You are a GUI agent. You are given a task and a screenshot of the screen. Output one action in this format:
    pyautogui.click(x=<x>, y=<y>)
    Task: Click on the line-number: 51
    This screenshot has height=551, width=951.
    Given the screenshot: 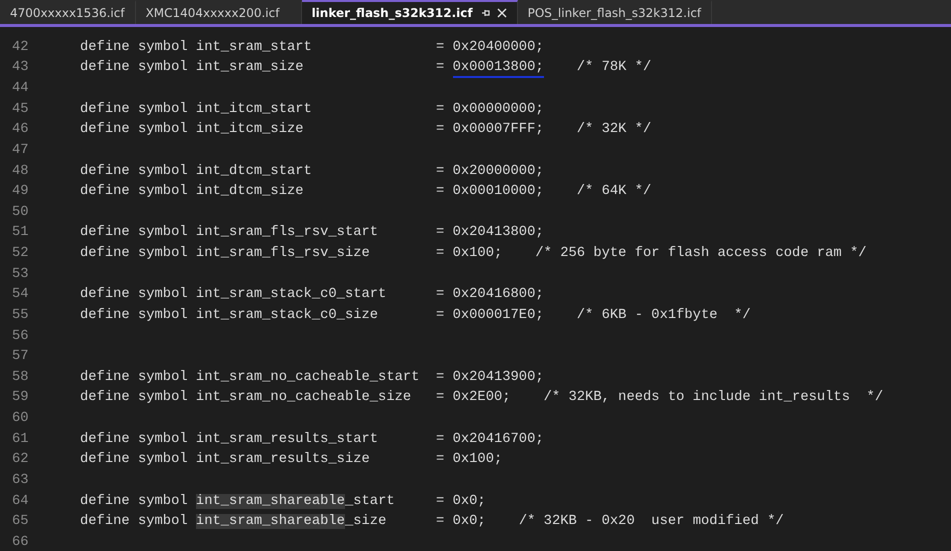 What is the action you would take?
    pyautogui.click(x=20, y=232)
    